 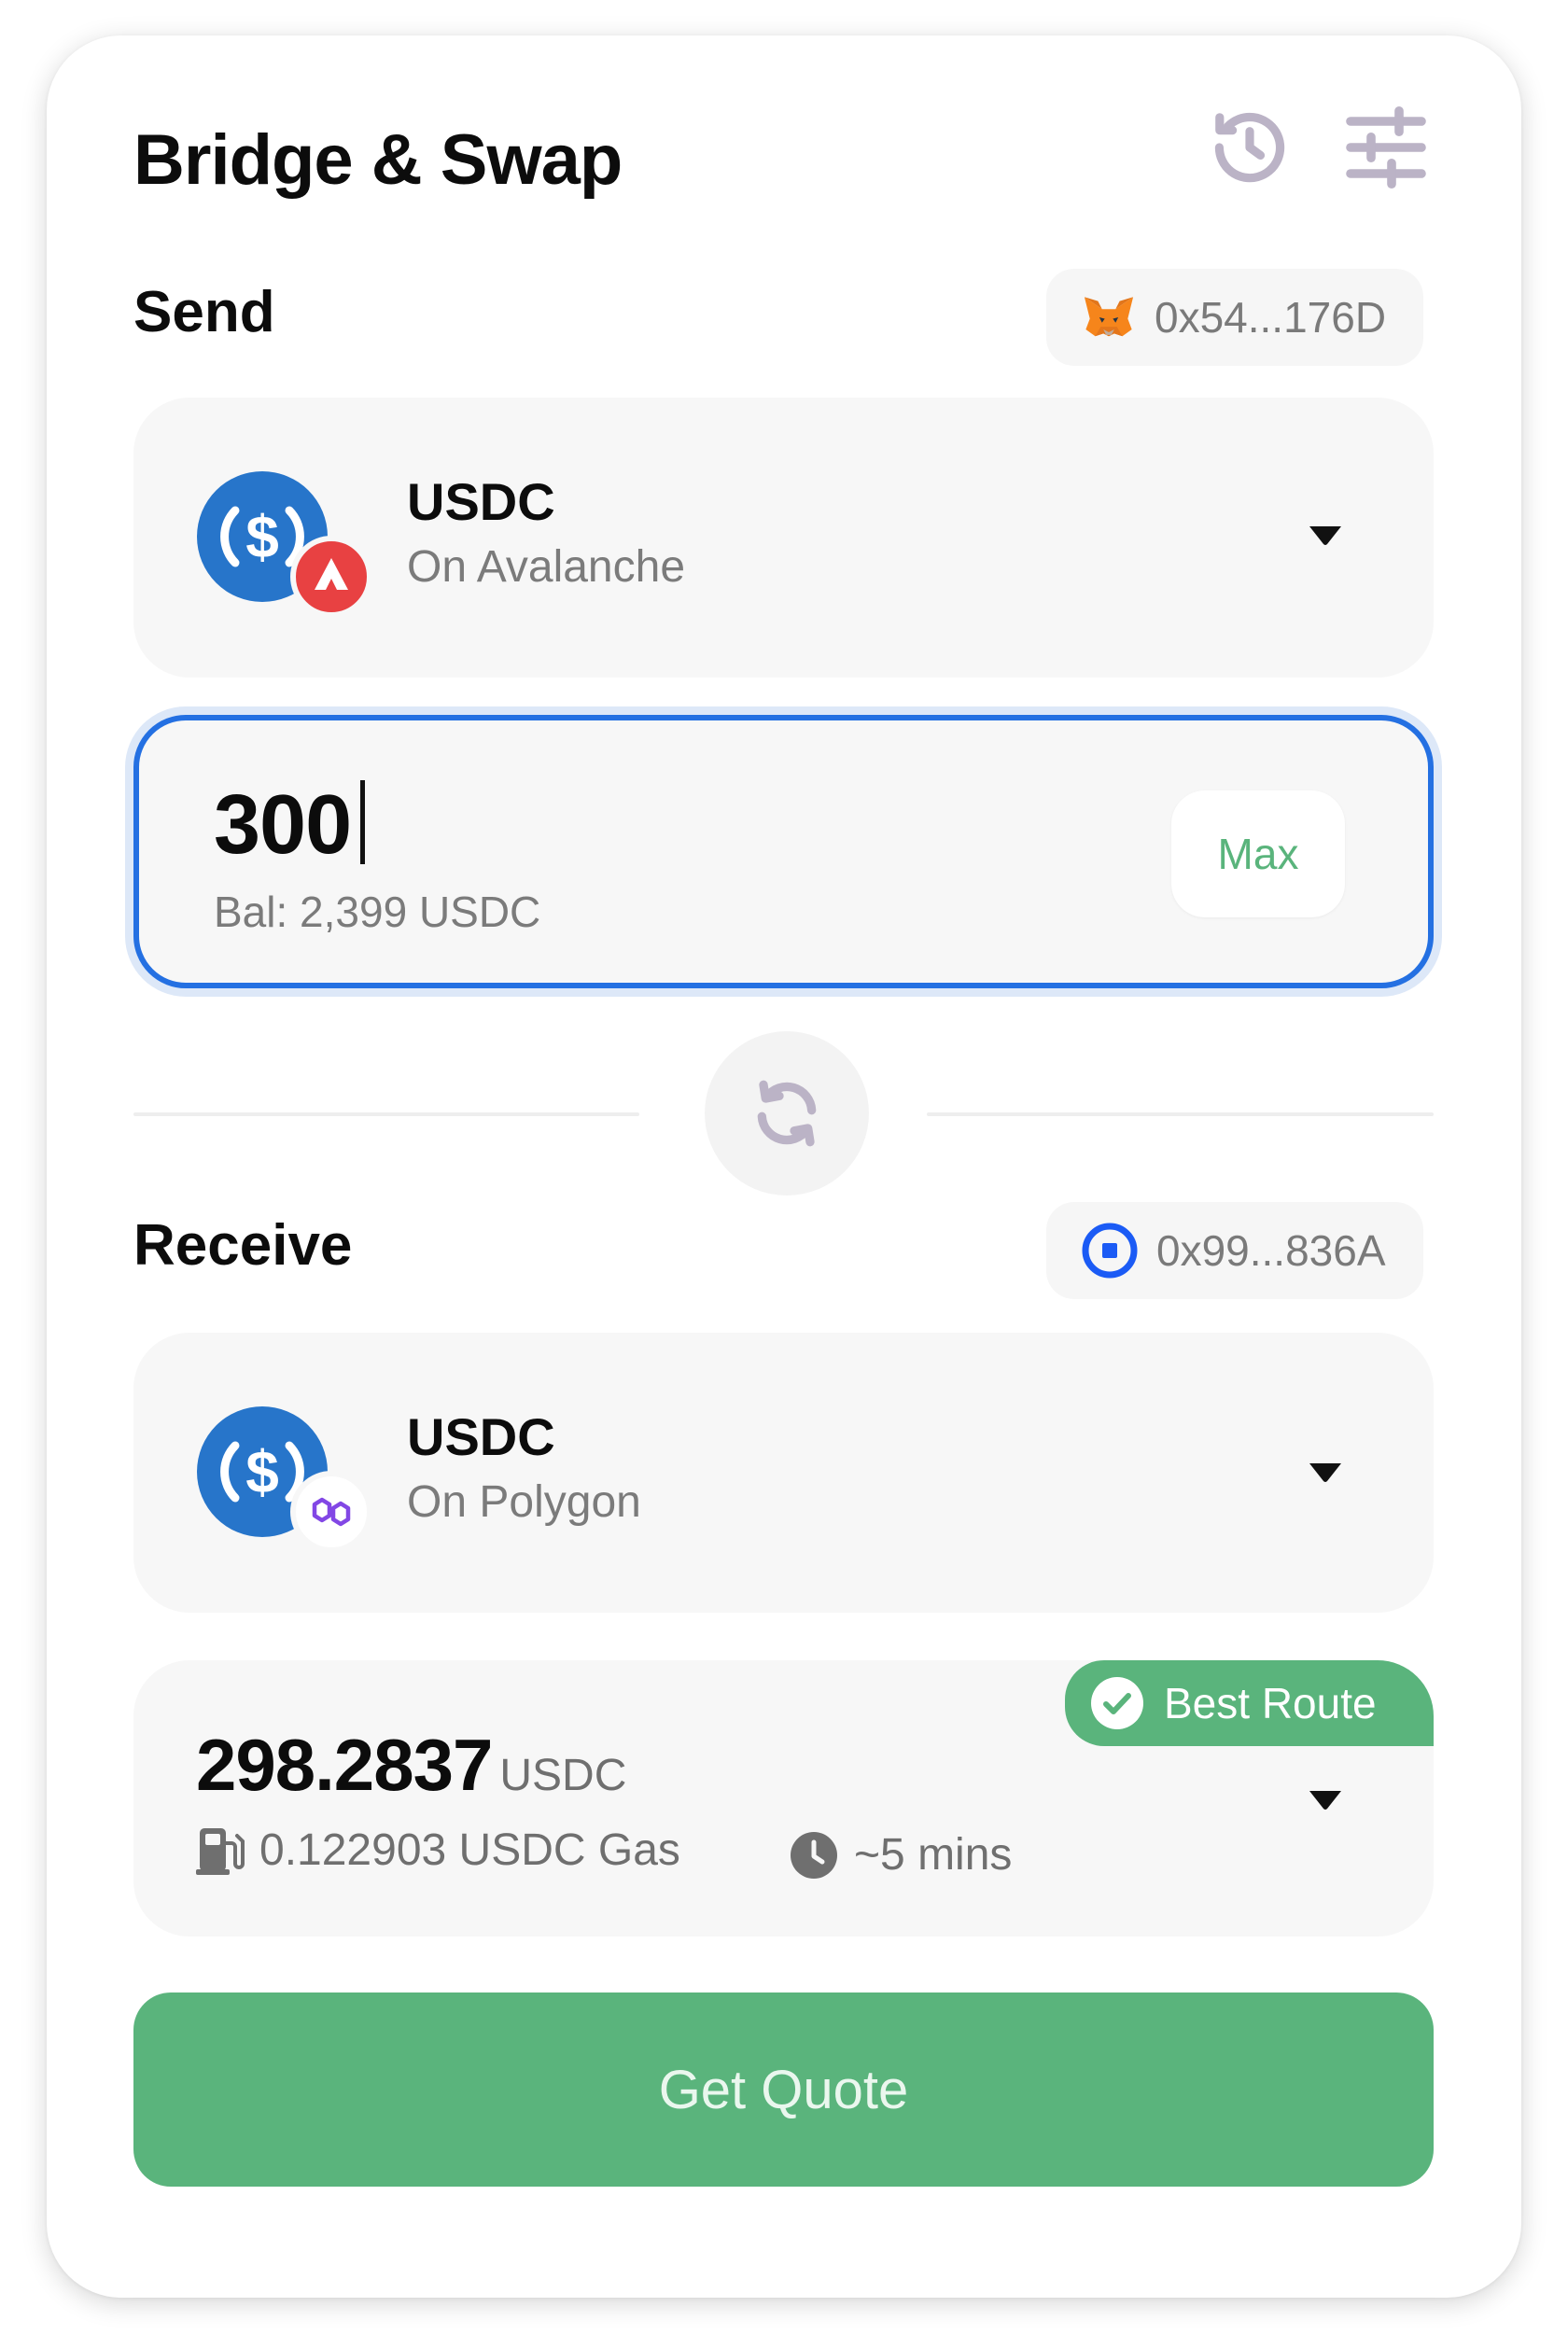 I want to click on send-label: Send, so click(x=204, y=312).